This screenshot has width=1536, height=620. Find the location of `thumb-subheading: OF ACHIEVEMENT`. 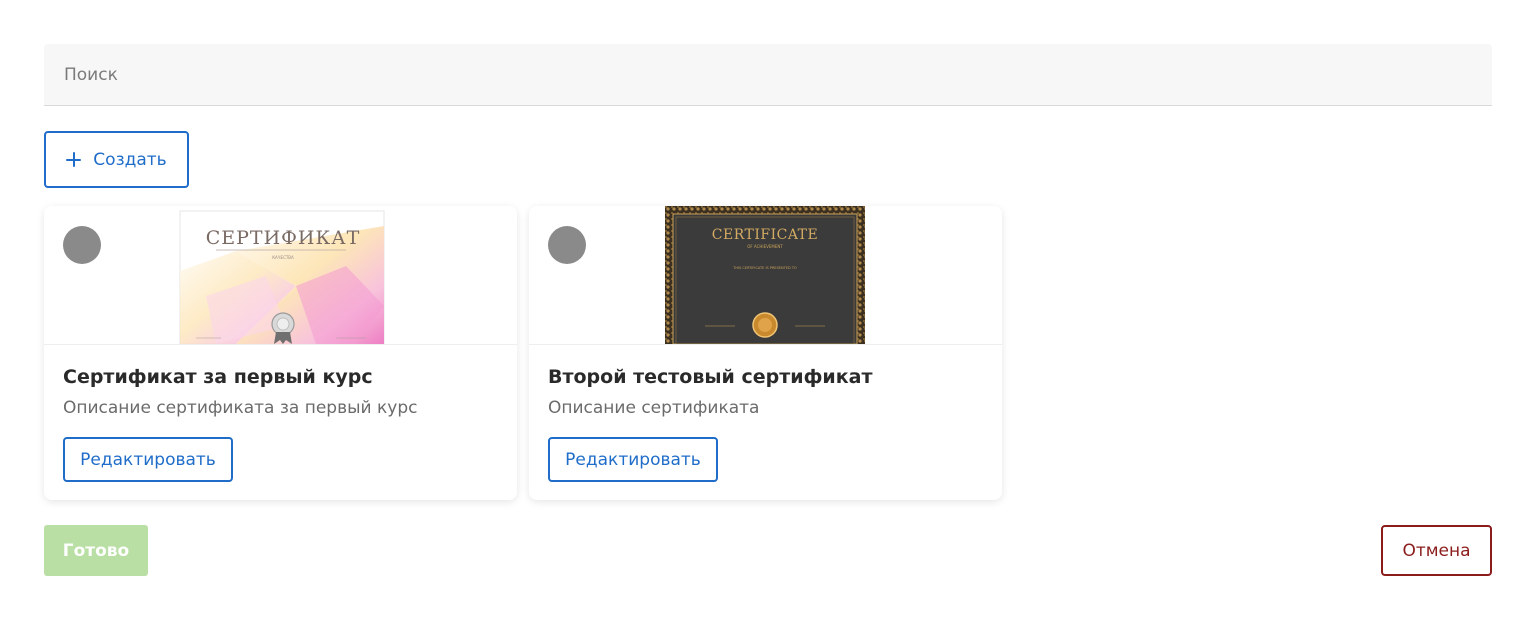

thumb-subheading: OF ACHIEVEMENT is located at coordinates (765, 246).